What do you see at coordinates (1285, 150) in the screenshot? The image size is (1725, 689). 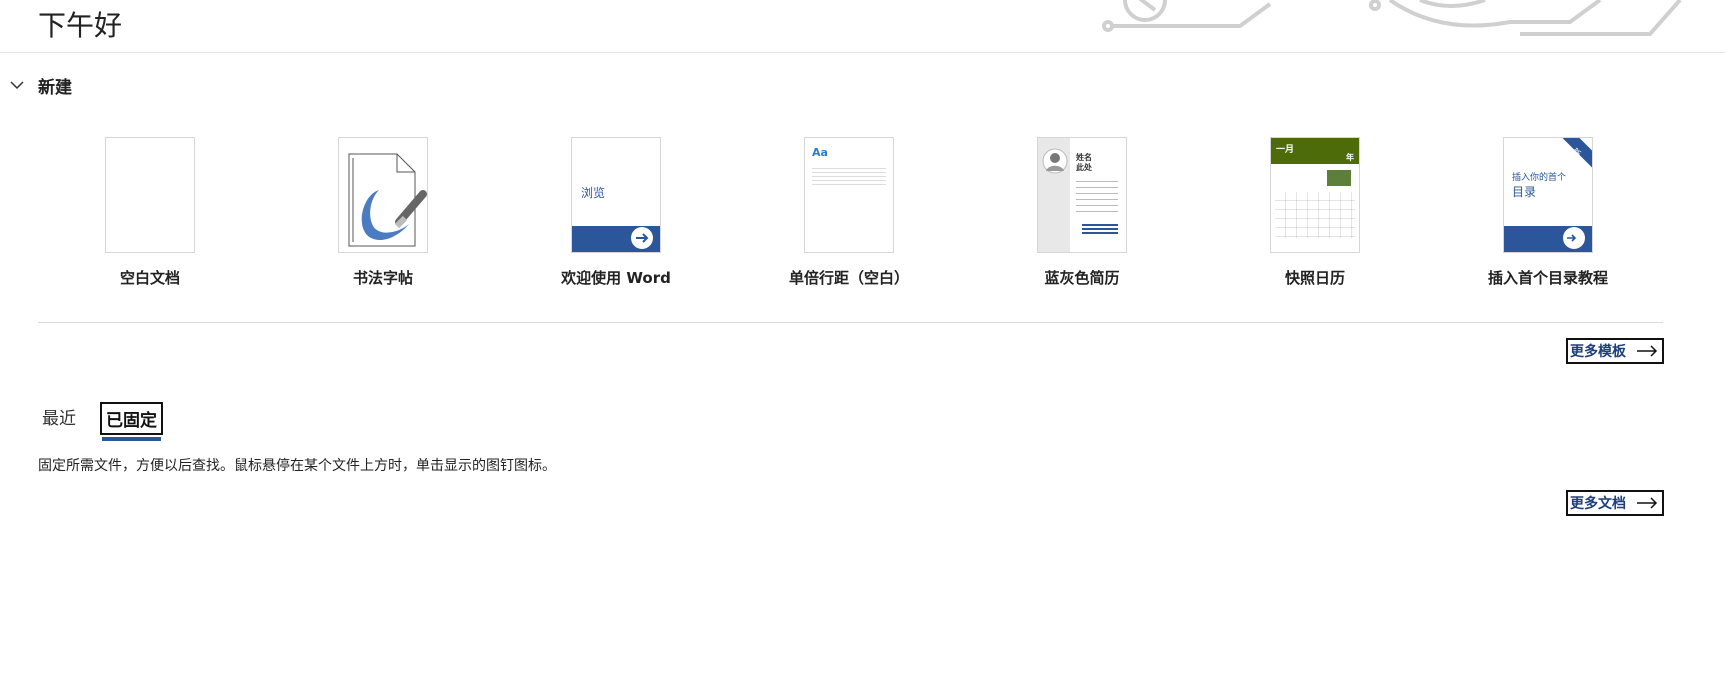 I see `thumb-month-text: 一月` at bounding box center [1285, 150].